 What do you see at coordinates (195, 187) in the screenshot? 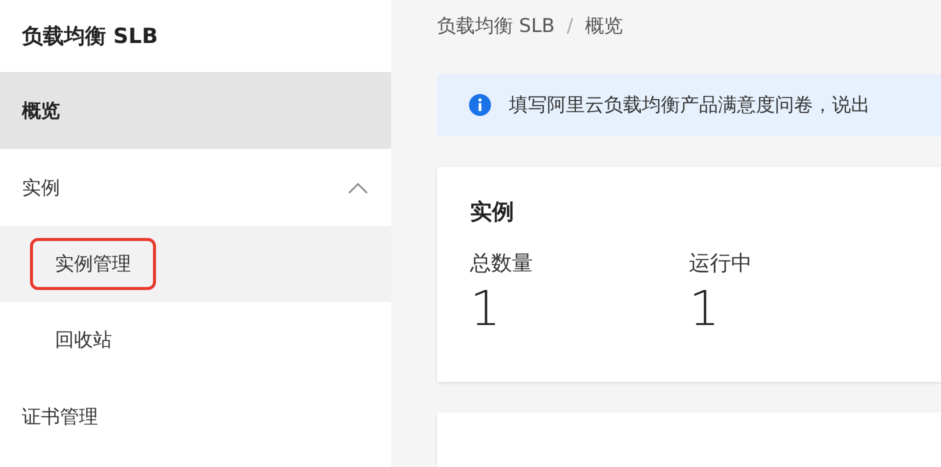
I see `sidebar-group: 实例` at bounding box center [195, 187].